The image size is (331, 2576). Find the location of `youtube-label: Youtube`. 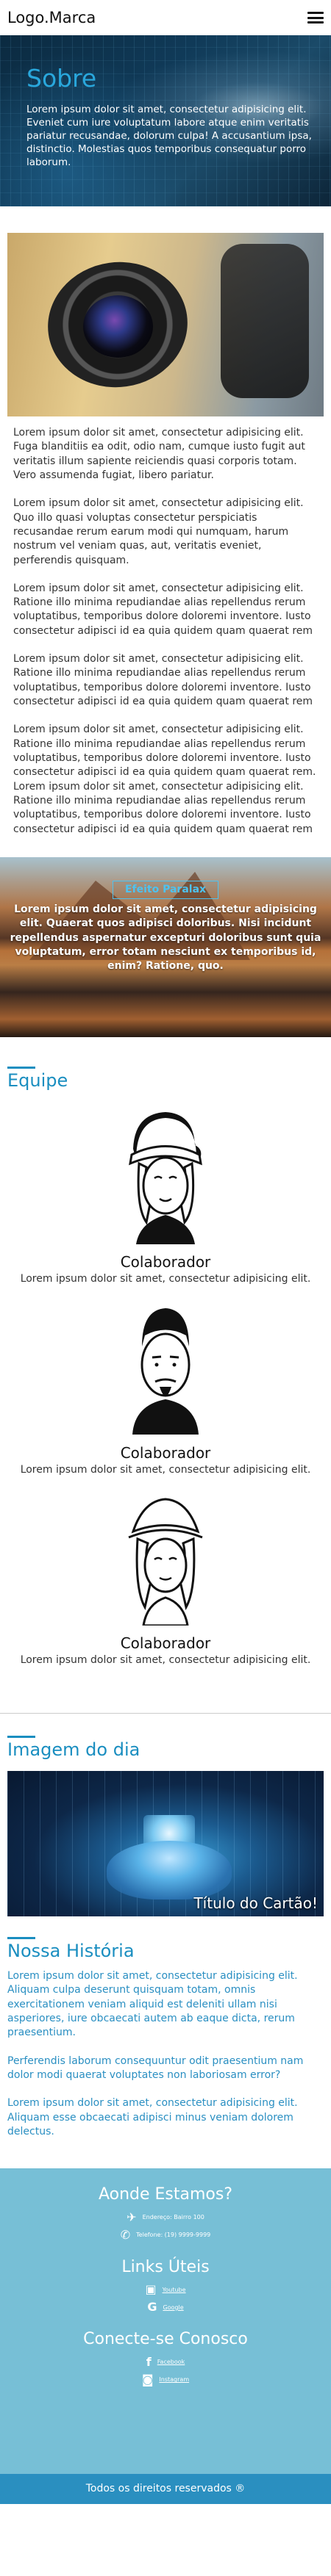

youtube-label: Youtube is located at coordinates (174, 2290).